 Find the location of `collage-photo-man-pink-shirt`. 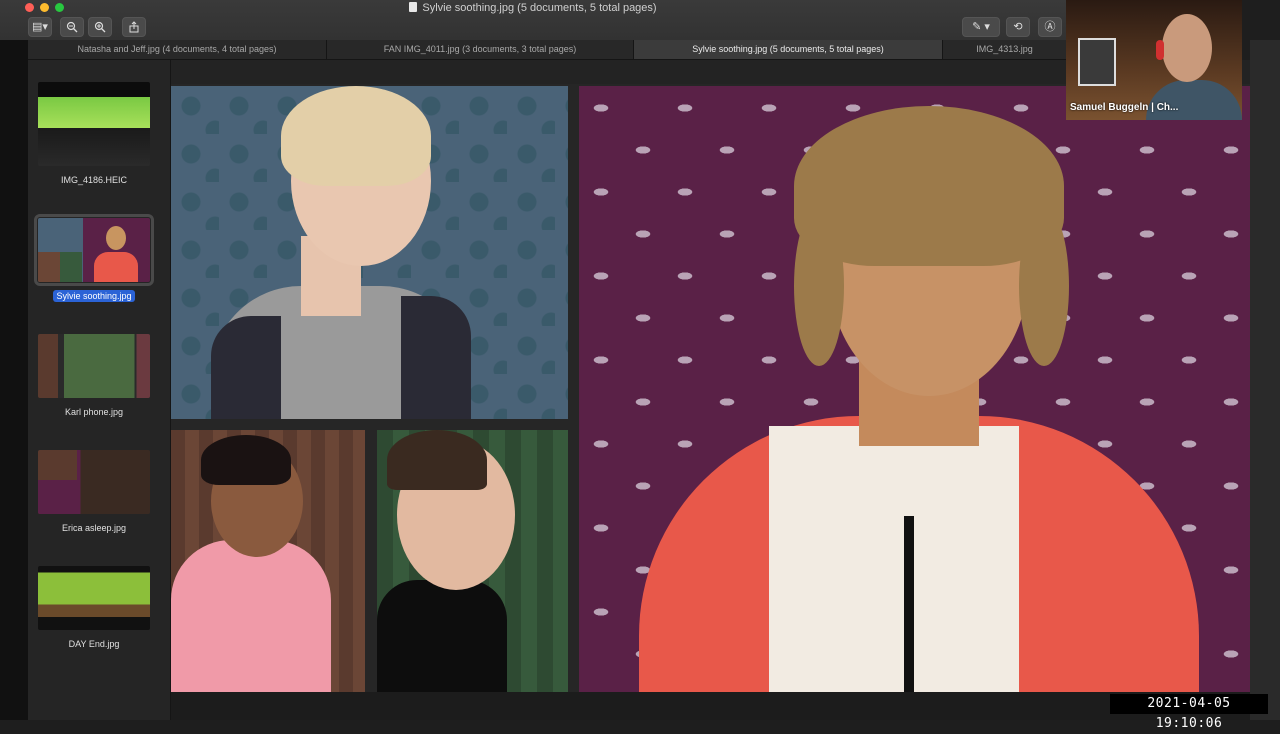

collage-photo-man-pink-shirt is located at coordinates (268, 561).